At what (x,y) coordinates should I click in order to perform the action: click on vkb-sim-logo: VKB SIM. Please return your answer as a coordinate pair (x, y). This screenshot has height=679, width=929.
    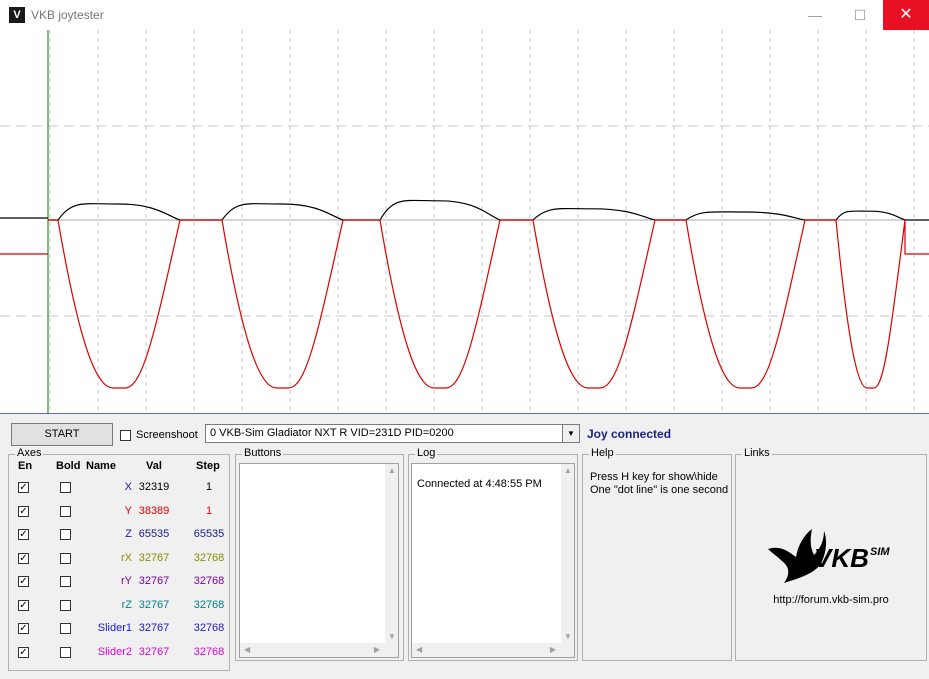
    Looking at the image, I should click on (829, 556).